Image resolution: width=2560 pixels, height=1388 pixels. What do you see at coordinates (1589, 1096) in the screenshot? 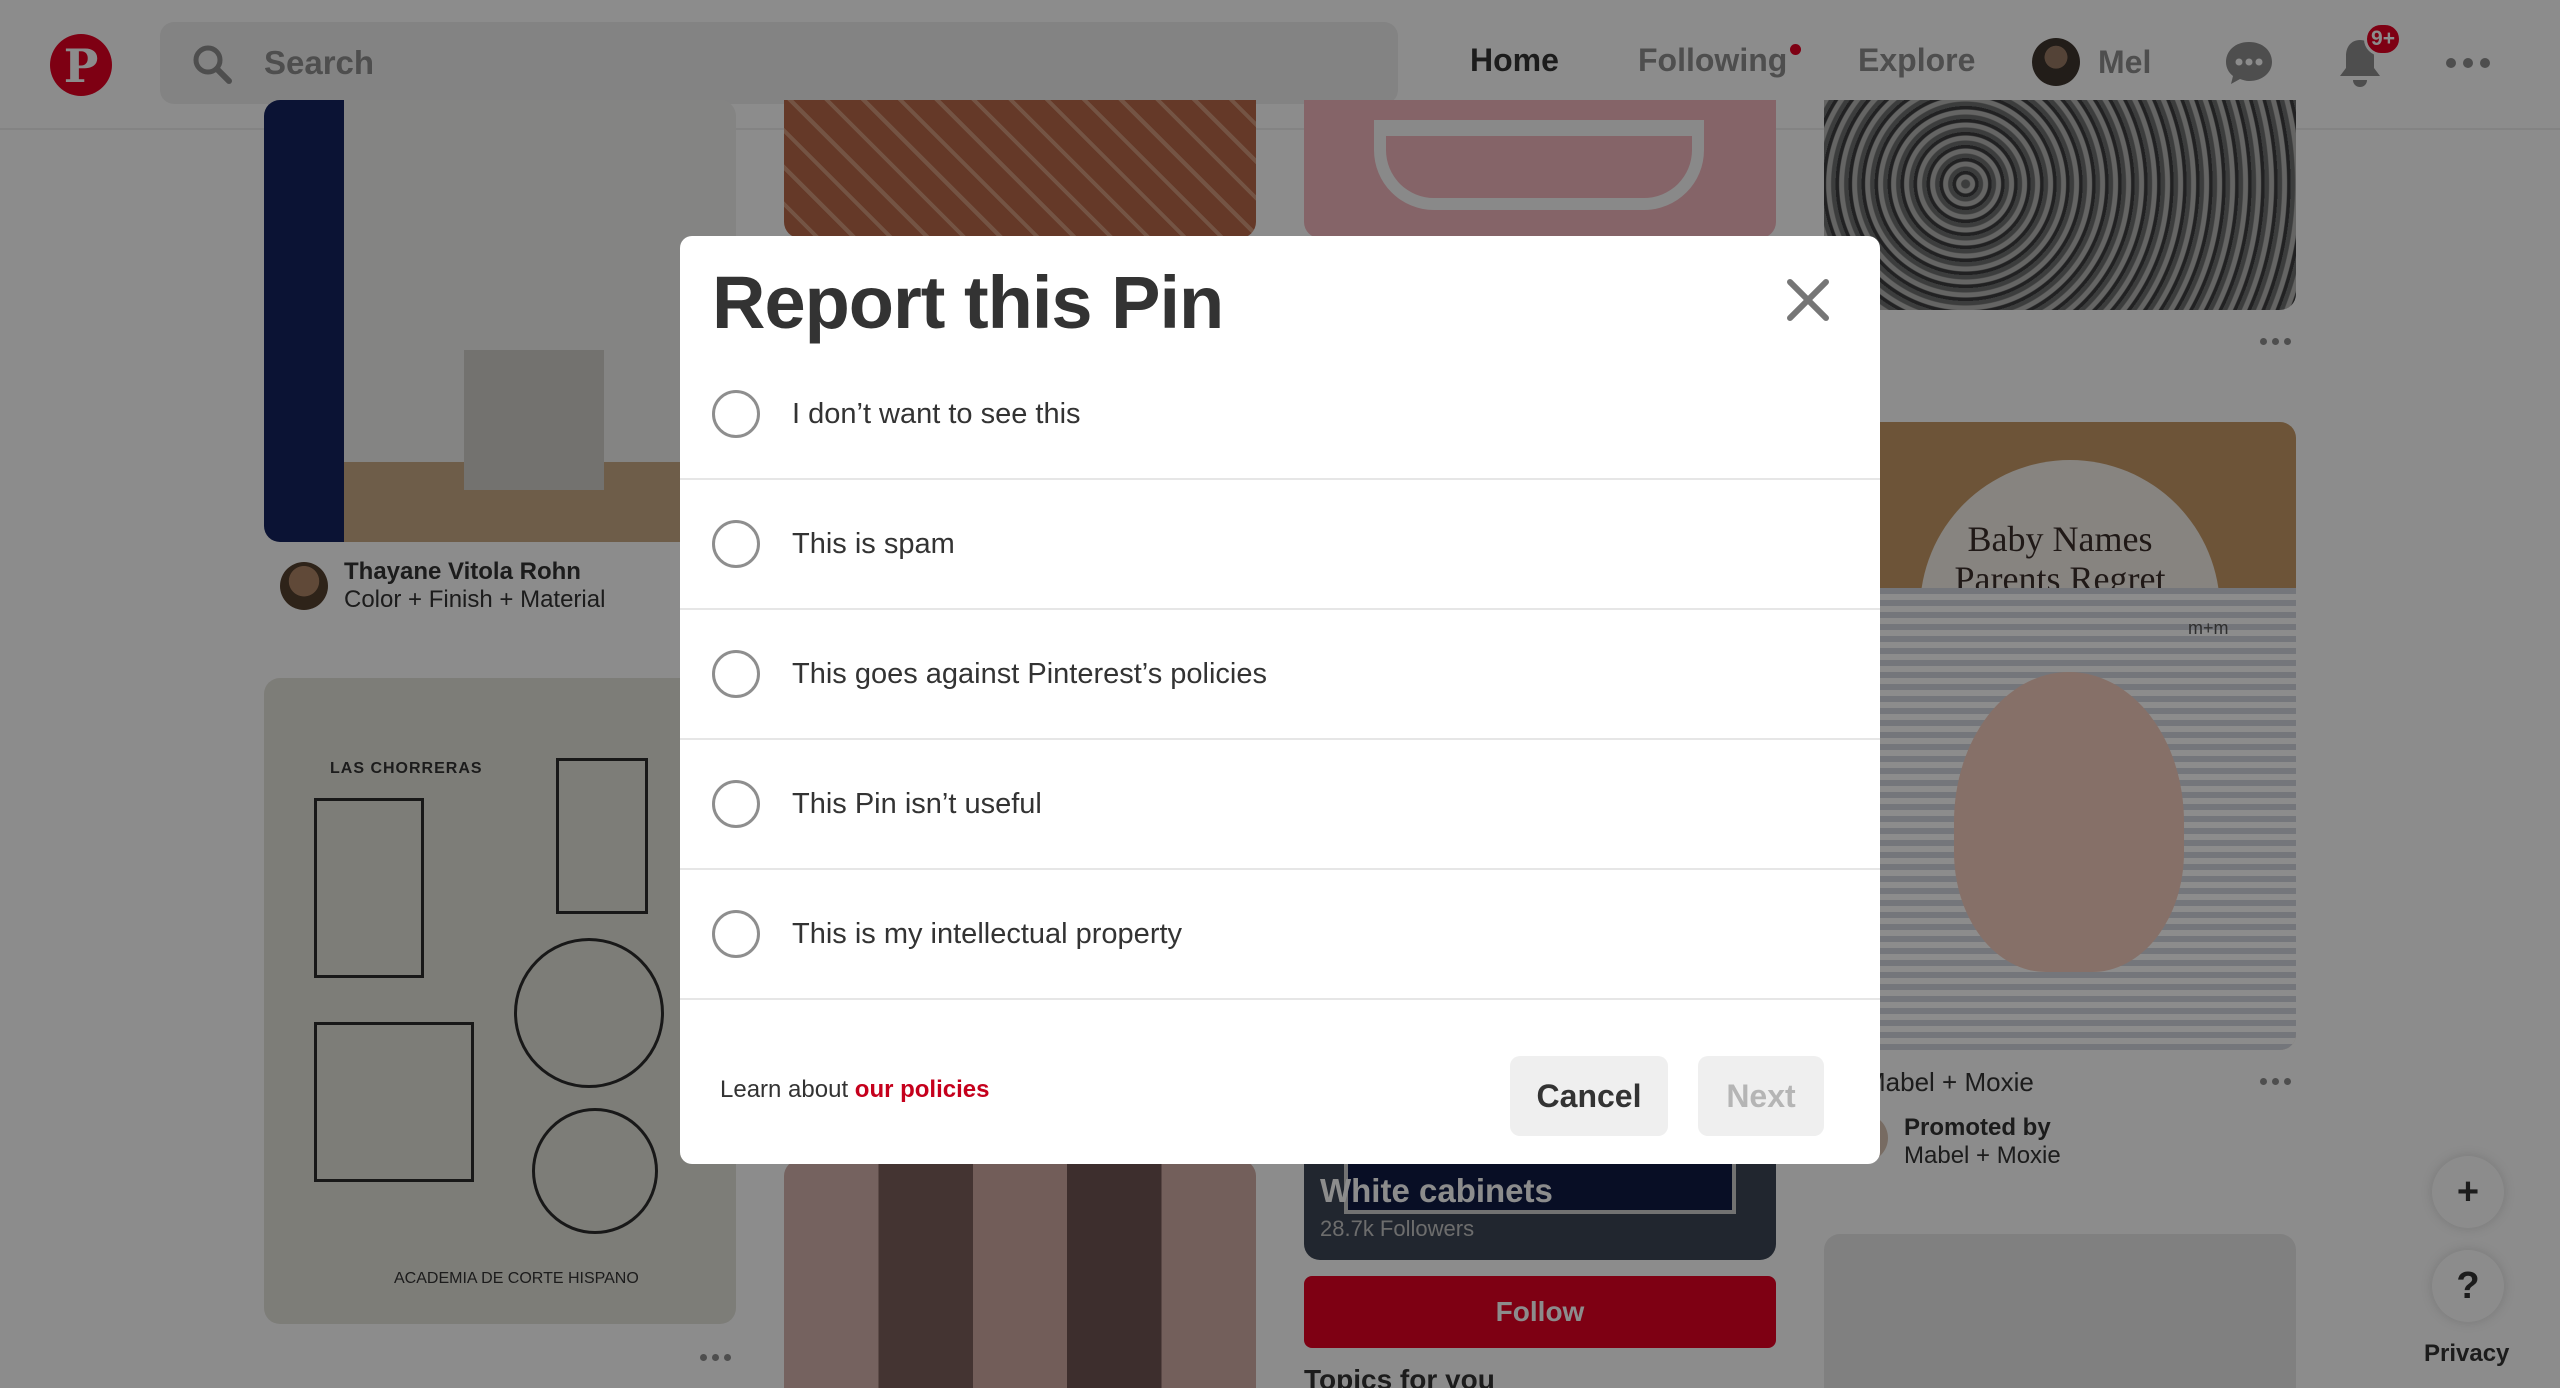
I see `cancel-button: Cancel` at bounding box center [1589, 1096].